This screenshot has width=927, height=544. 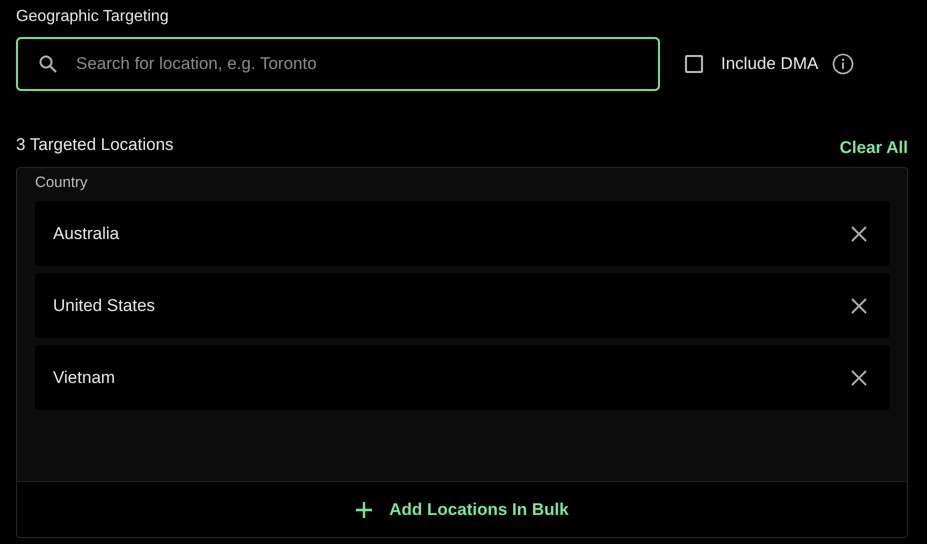 What do you see at coordinates (462, 509) in the screenshot?
I see `add-in-bulk-button: Add Locations In Bulk` at bounding box center [462, 509].